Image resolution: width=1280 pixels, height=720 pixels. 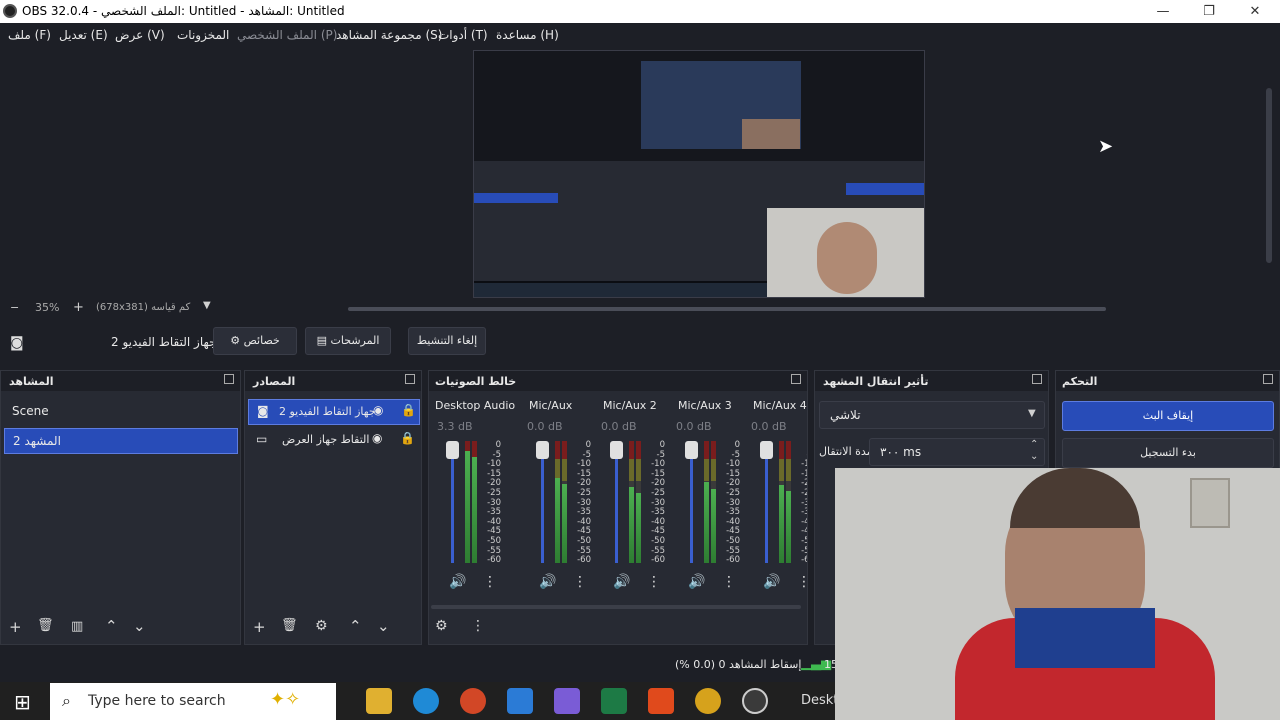 What do you see at coordinates (447, 341) in the screenshot?
I see `deactivate-button: إلغاء التنشيط` at bounding box center [447, 341].